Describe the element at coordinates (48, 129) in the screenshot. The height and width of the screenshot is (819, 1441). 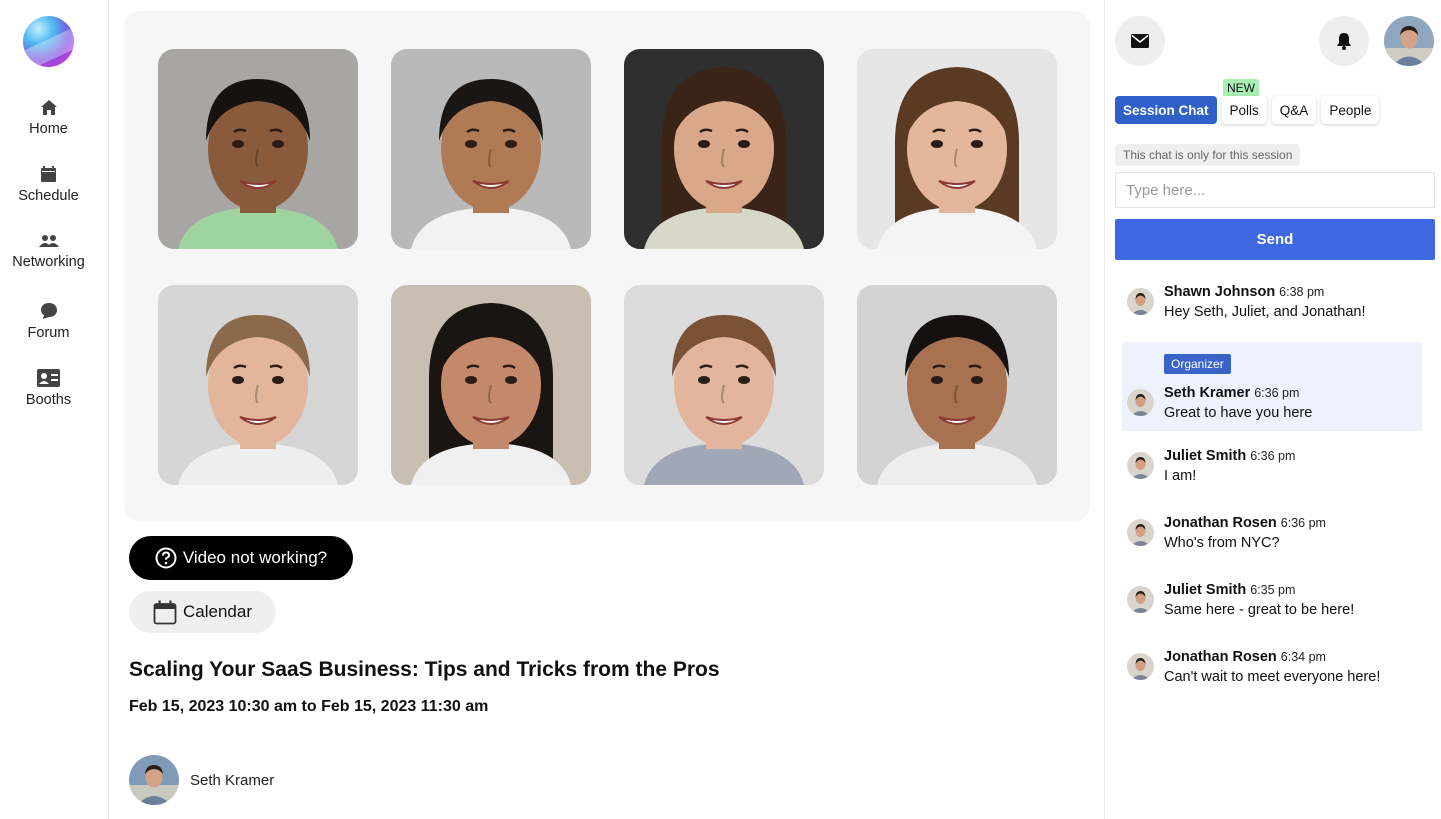
I see `nav-label-home: Home` at that location.